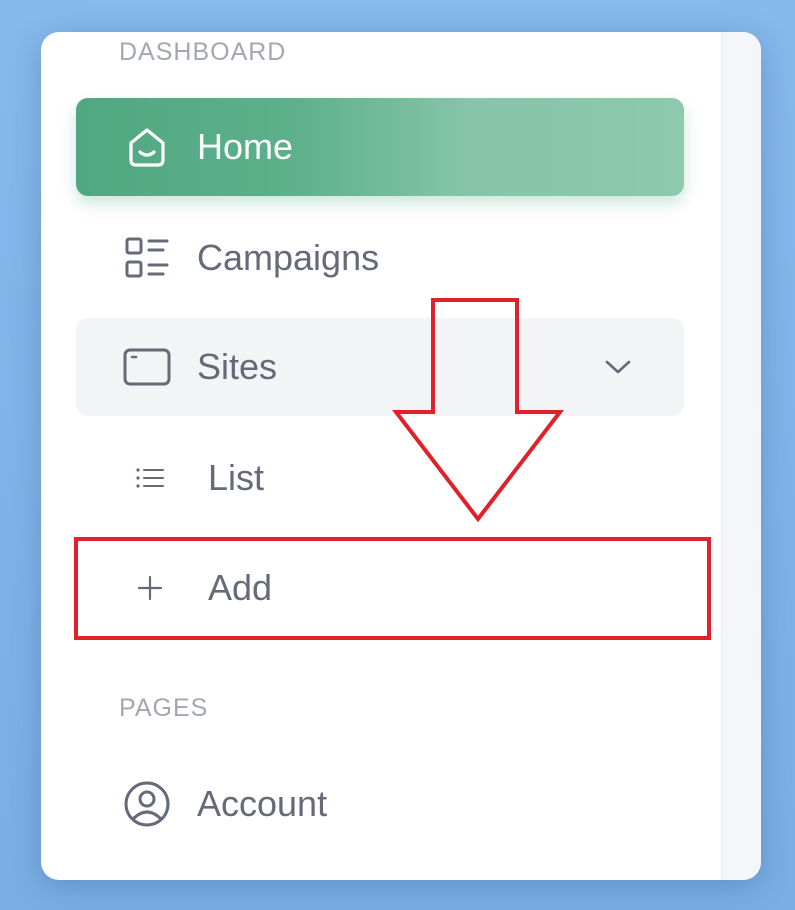 The height and width of the screenshot is (910, 795). I want to click on sidebar-item-home: Home, so click(380, 147).